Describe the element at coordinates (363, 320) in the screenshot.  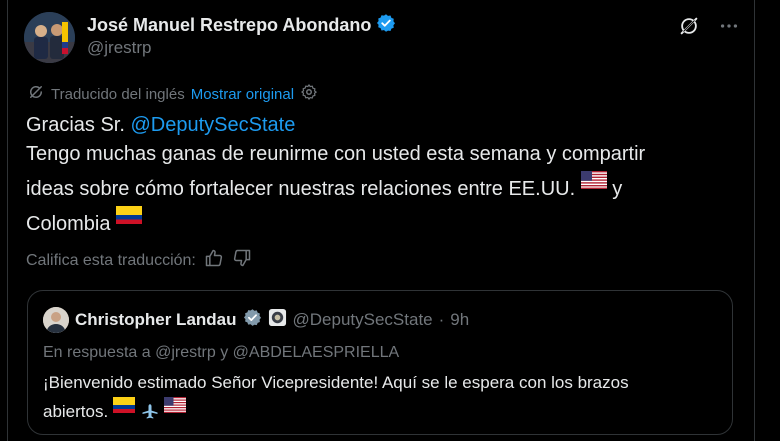
I see `quoted-author-handle: @DeputySecState` at that location.